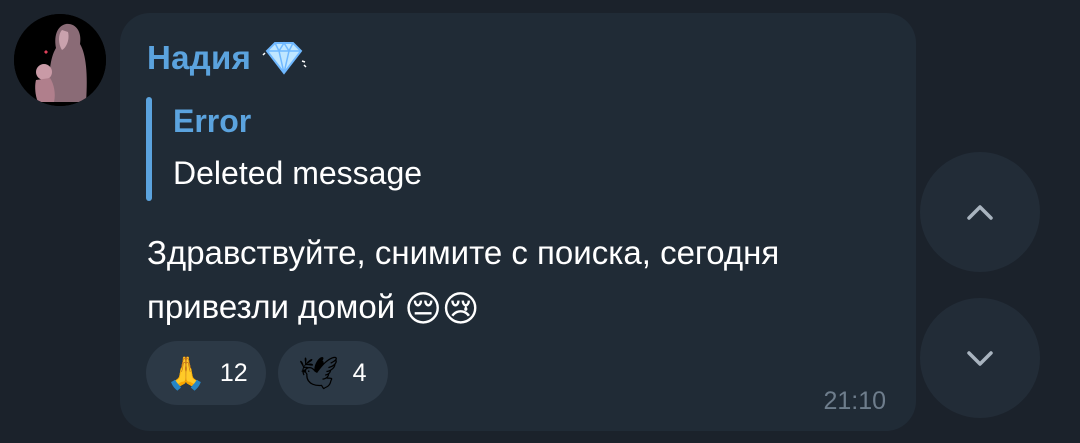 This screenshot has width=1080, height=443. I want to click on scroll-up-button, so click(980, 212).